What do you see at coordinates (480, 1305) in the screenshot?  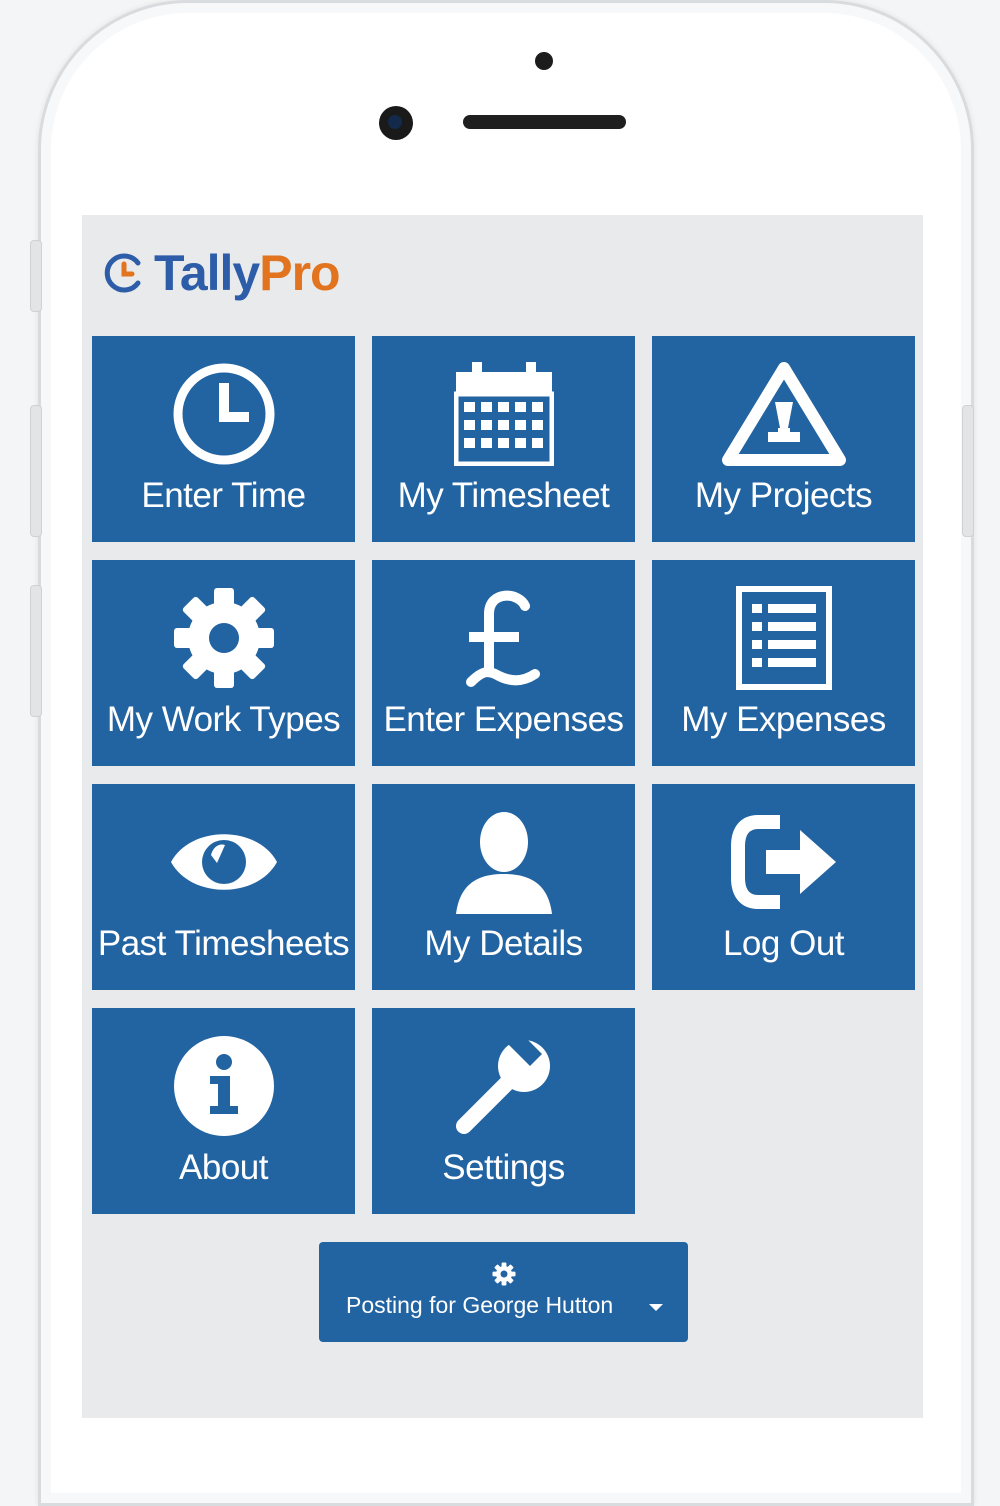 I see `posting-for-label: Posting for George Hutton` at bounding box center [480, 1305].